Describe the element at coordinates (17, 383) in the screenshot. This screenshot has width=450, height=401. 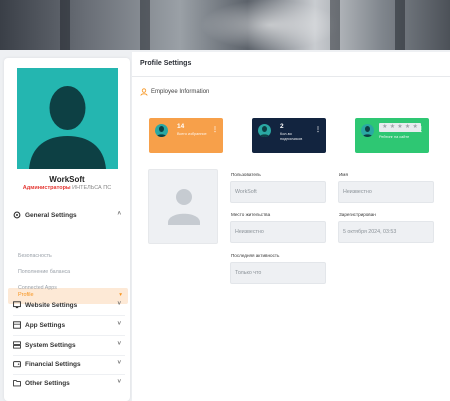
I see `folder-icon` at that location.